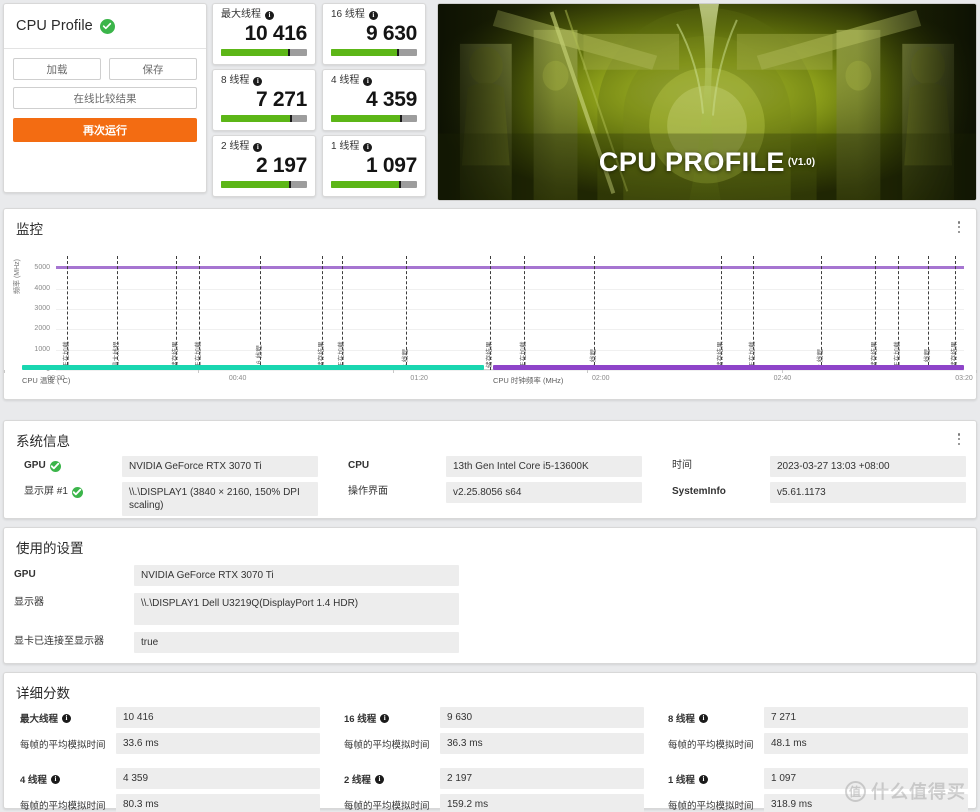 This screenshot has height=812, width=980. Describe the element at coordinates (728, 375) in the screenshot. I see `legend-item-clock: CPU 时钟频率 (MHz)` at that location.